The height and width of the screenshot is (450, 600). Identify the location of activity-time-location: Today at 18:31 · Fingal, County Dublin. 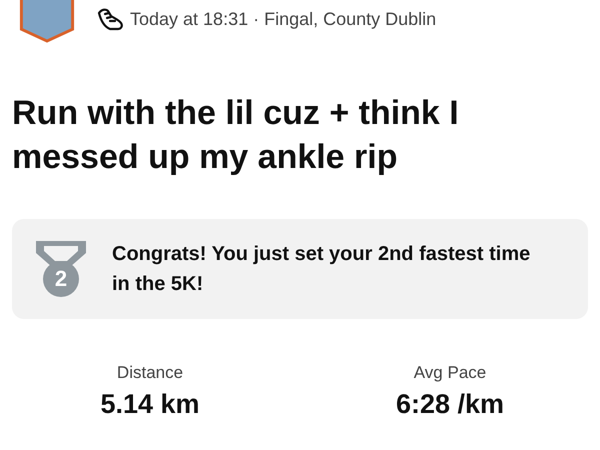
(283, 19).